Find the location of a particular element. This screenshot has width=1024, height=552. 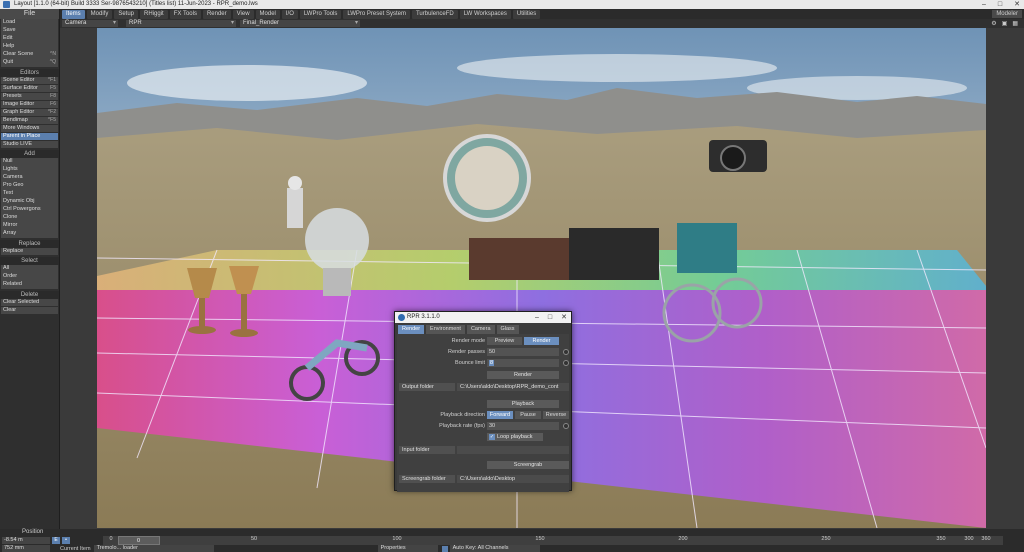

auto-key-checkbox is located at coordinates (444, 548).